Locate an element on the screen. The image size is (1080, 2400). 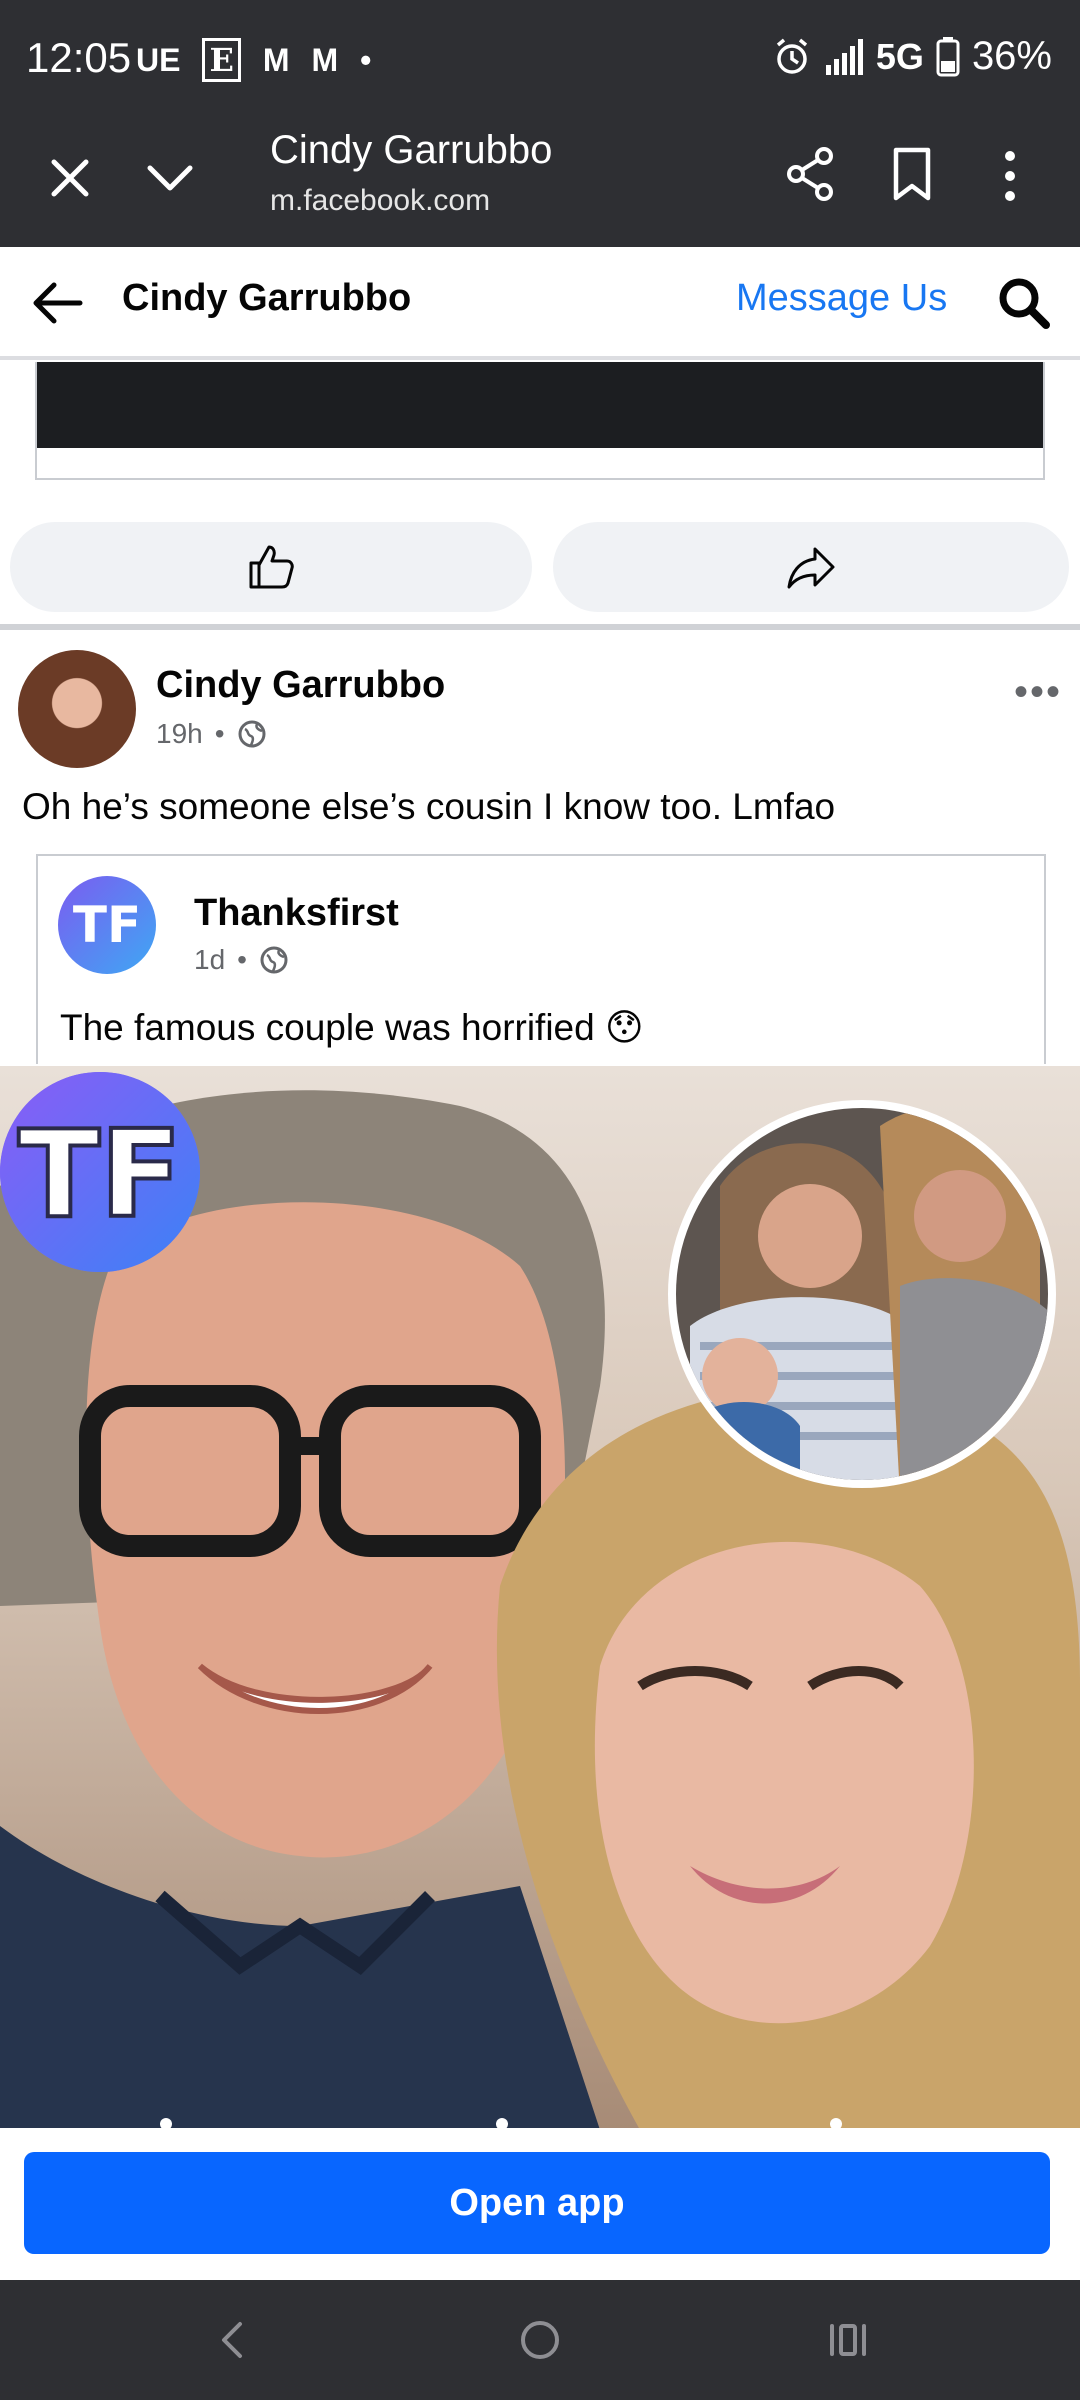
like-button is located at coordinates (271, 567).